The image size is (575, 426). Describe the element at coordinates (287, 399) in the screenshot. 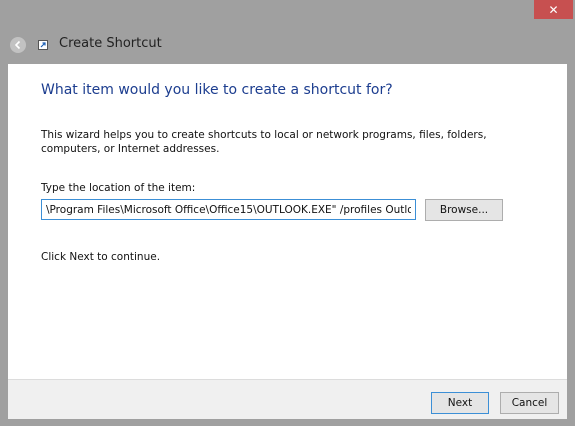

I see `wizard-footer: Next Cancel` at that location.